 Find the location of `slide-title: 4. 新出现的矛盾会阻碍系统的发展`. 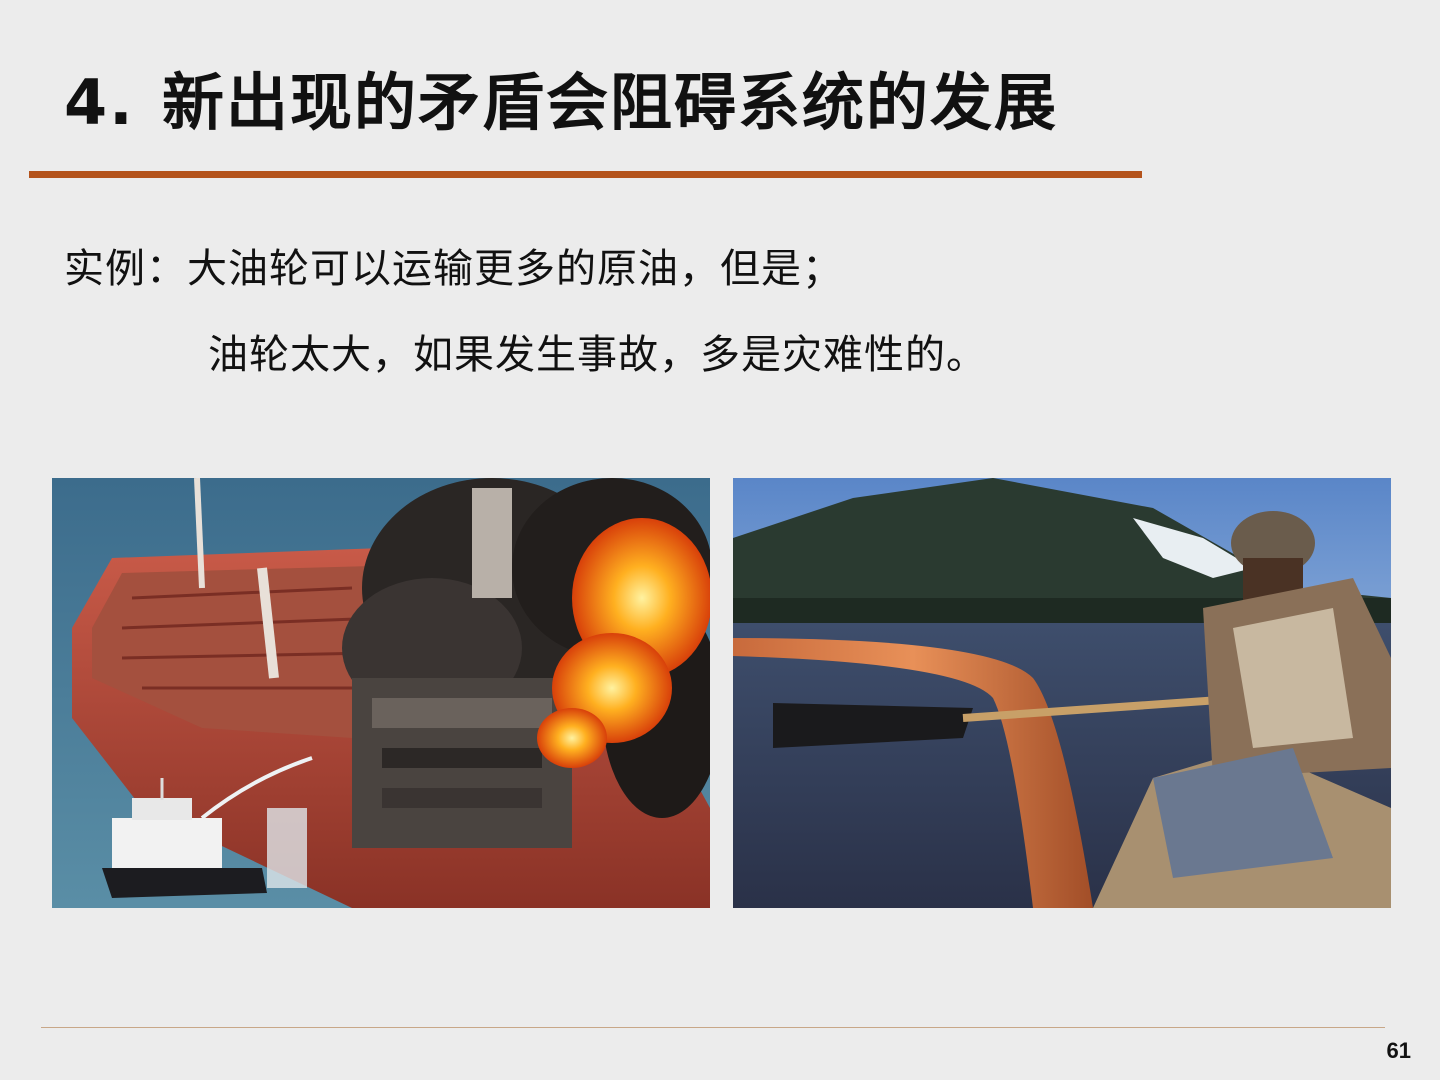

slide-title: 4. 新出现的矛盾会阻碍系统的发展 is located at coordinates (561, 97).